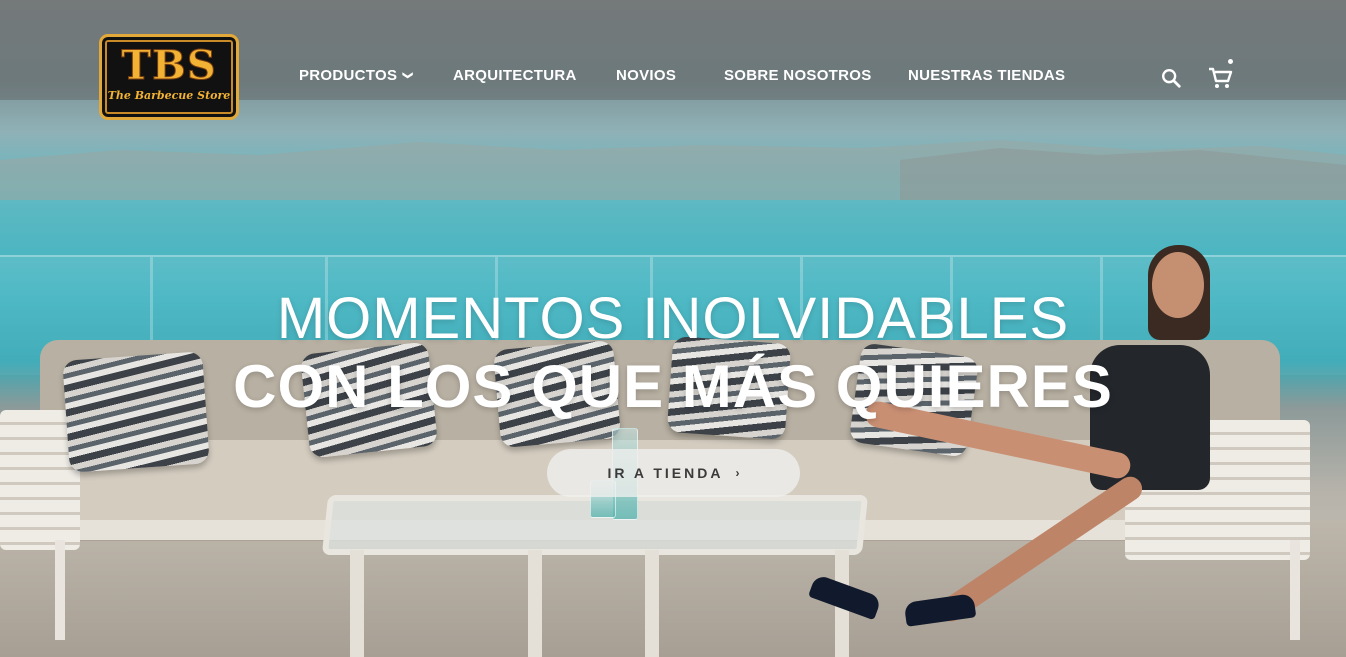 This screenshot has height=657, width=1346. I want to click on nav-item-novios: NOVIOS, so click(646, 75).